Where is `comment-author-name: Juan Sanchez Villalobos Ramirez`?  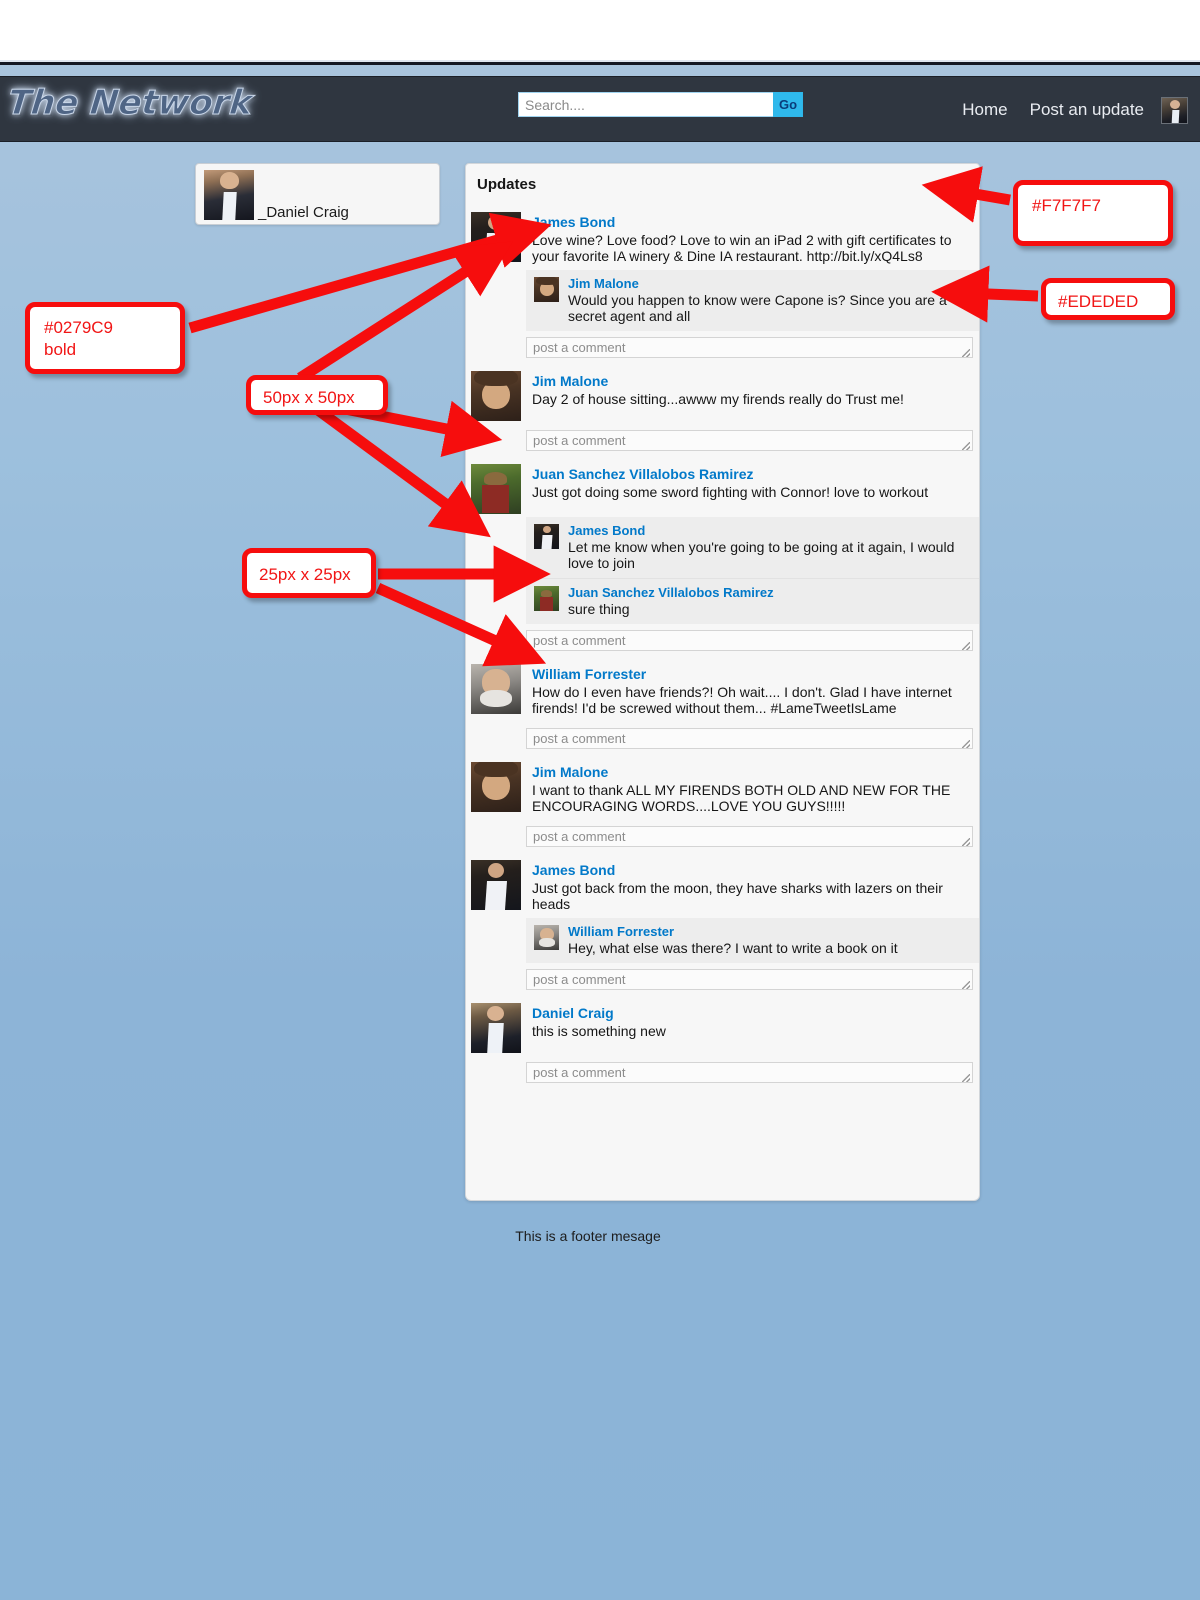
comment-author-name: Juan Sanchez Villalobos Ramirez is located at coordinates (768, 593).